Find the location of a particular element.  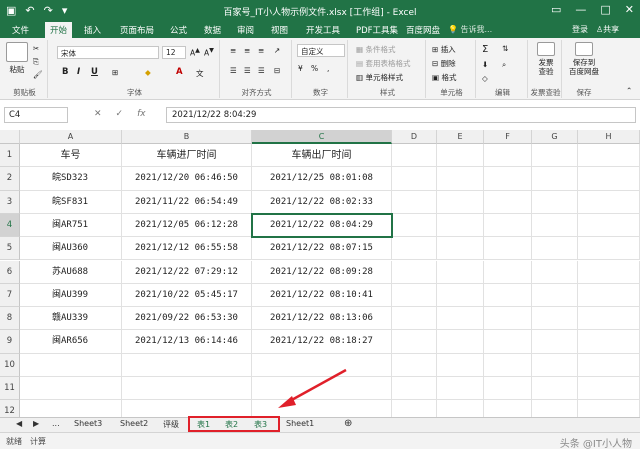

tab-file: 文件 is located at coordinates (20, 30).